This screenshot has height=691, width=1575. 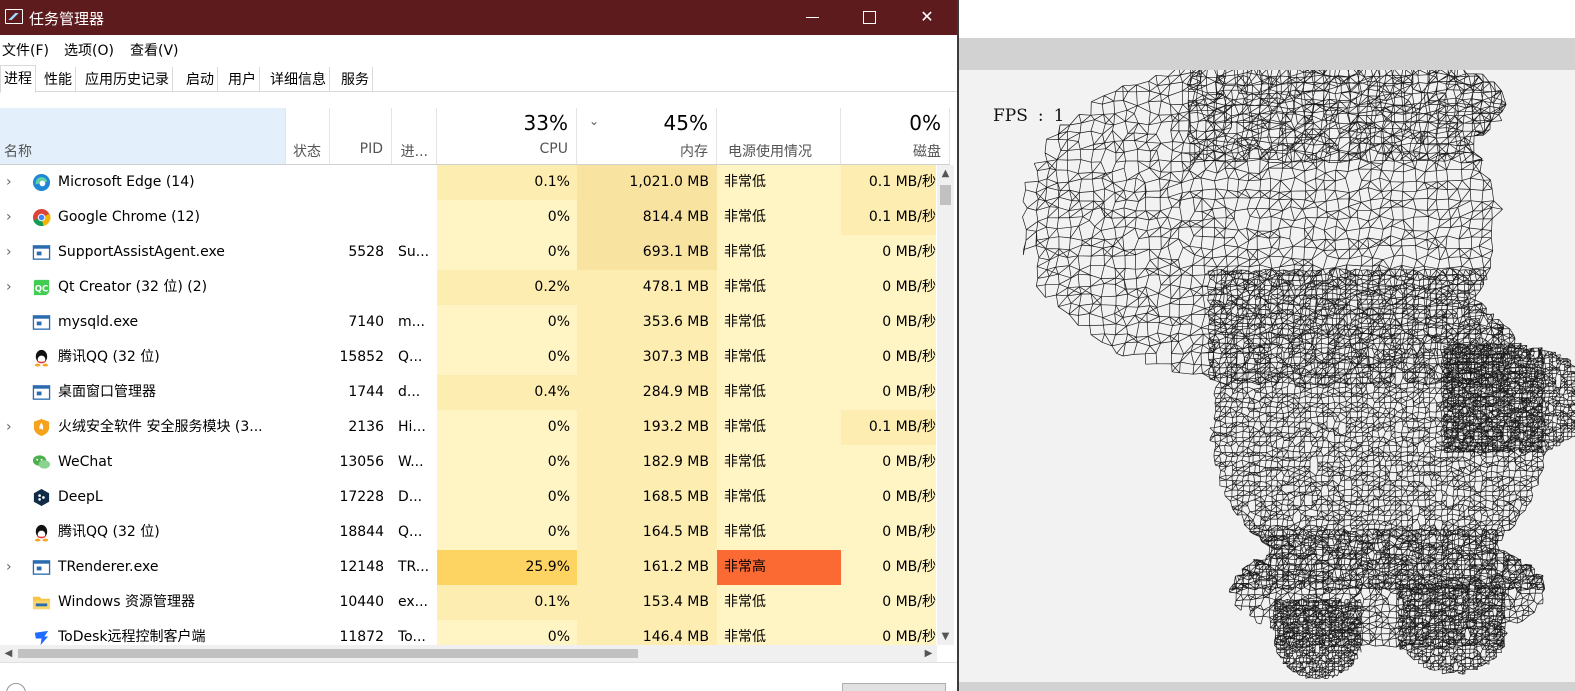 I want to click on process-pid: 2136, so click(x=366, y=427).